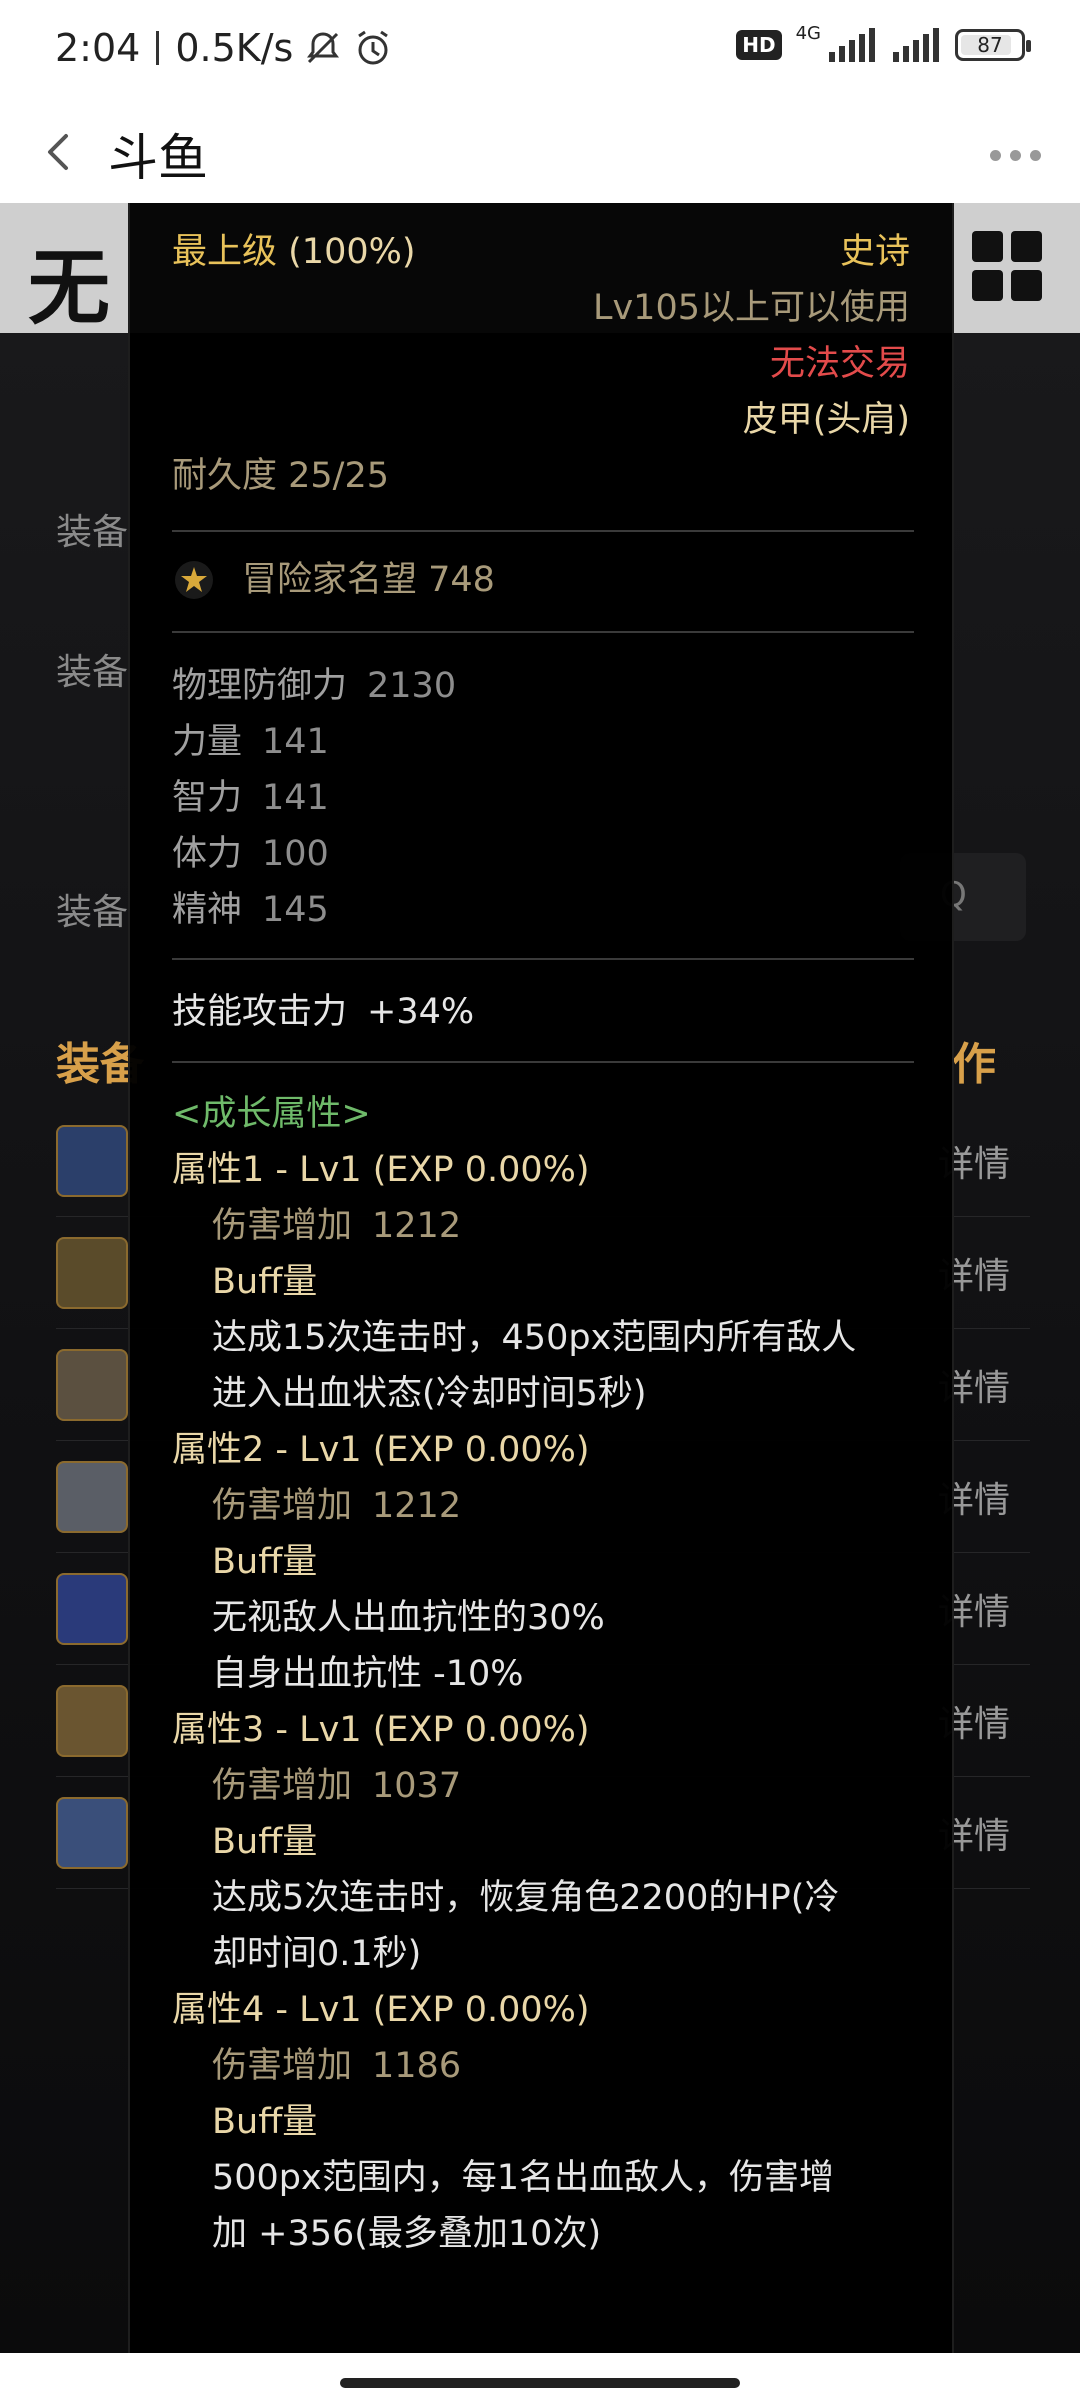 This screenshot has width=1080, height=2400. I want to click on stat-line: 智力 141, so click(250, 798).